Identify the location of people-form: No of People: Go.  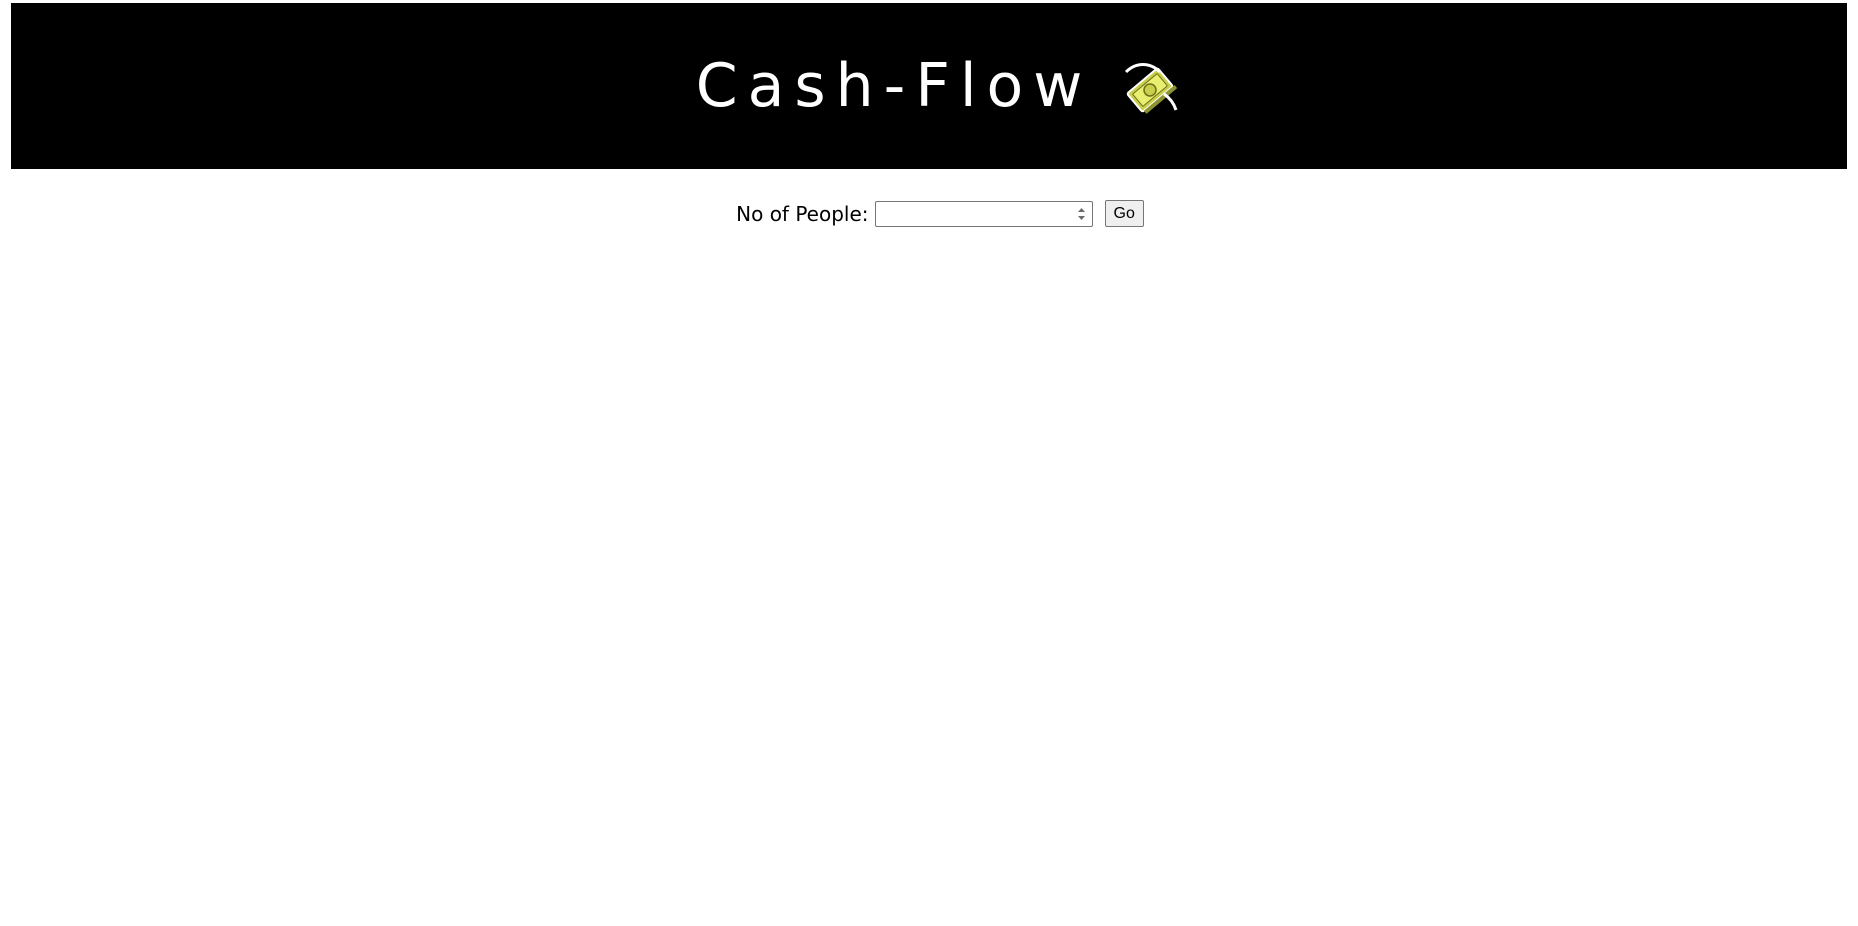
(929, 213).